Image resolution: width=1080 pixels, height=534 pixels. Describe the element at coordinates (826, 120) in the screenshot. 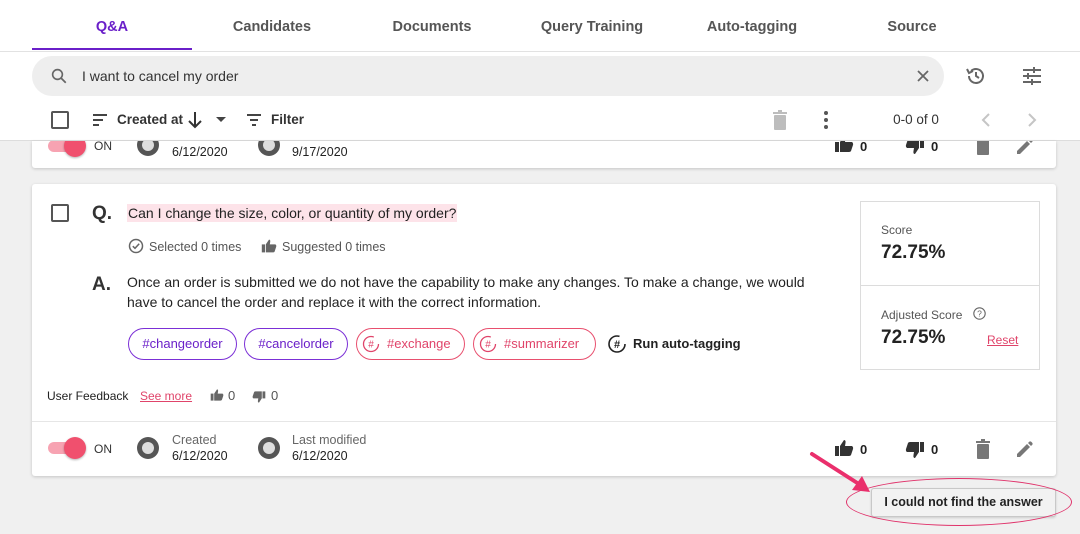

I see `more-vert-icon` at that location.